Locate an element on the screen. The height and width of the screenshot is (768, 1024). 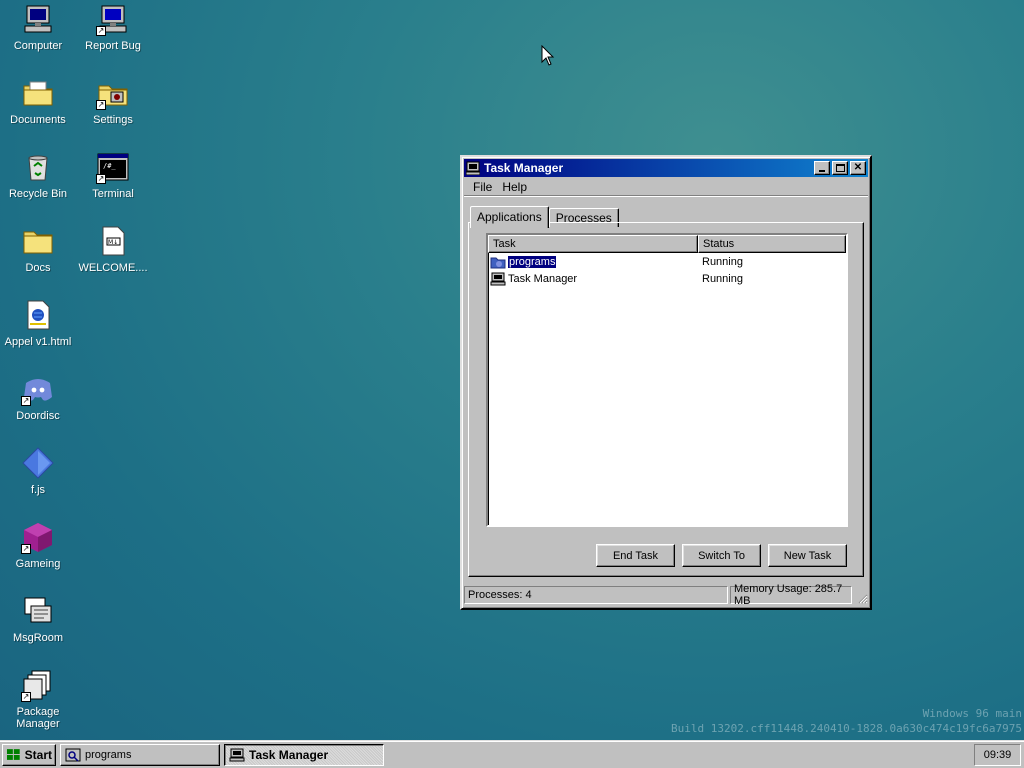
maximize-icon is located at coordinates (840, 168).